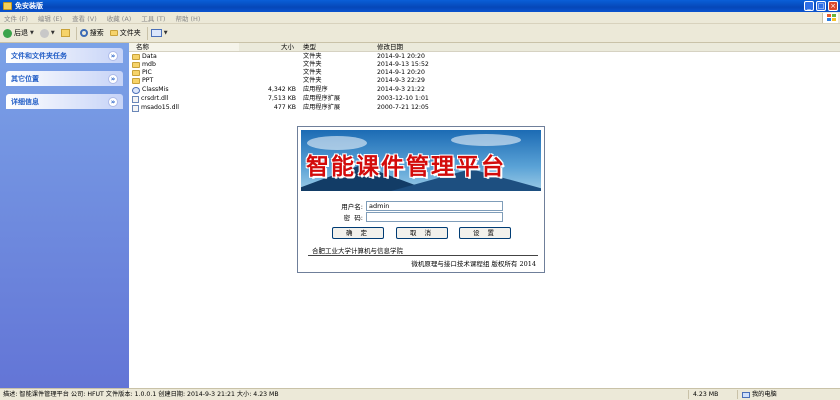 The image size is (840, 400). I want to click on menu-view: 查看 (V), so click(84, 18).